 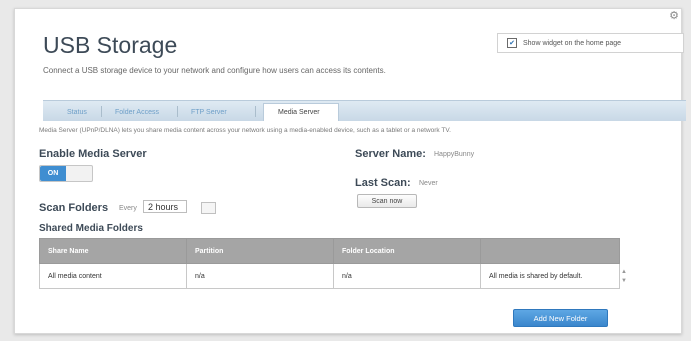 I want to click on server-name-value: HappyBunny, so click(x=454, y=154).